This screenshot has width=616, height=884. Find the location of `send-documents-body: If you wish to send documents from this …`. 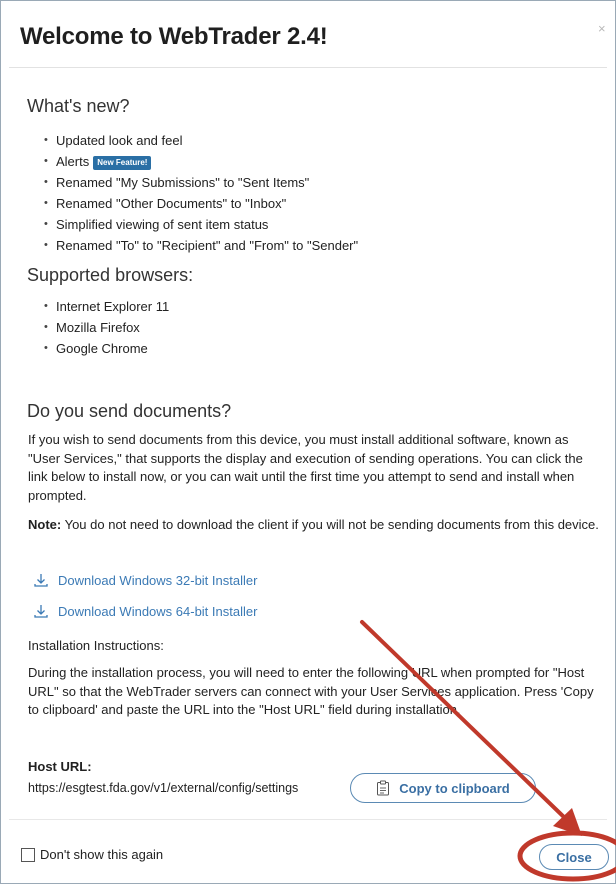

send-documents-body: If you wish to send documents from this … is located at coordinates (305, 467).